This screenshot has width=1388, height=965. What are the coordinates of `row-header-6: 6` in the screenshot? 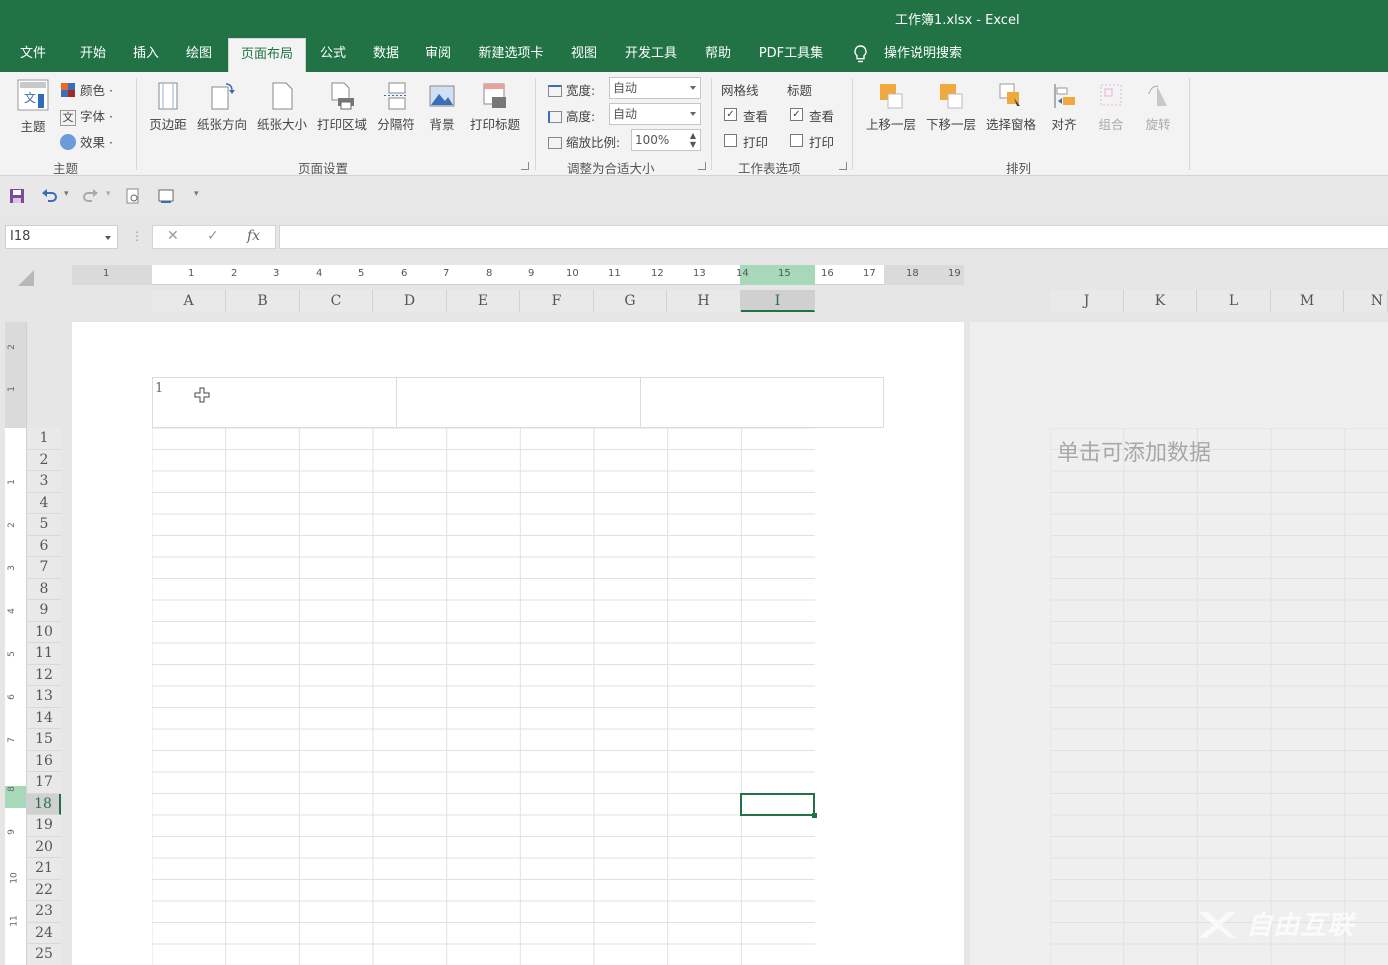 It's located at (44, 546).